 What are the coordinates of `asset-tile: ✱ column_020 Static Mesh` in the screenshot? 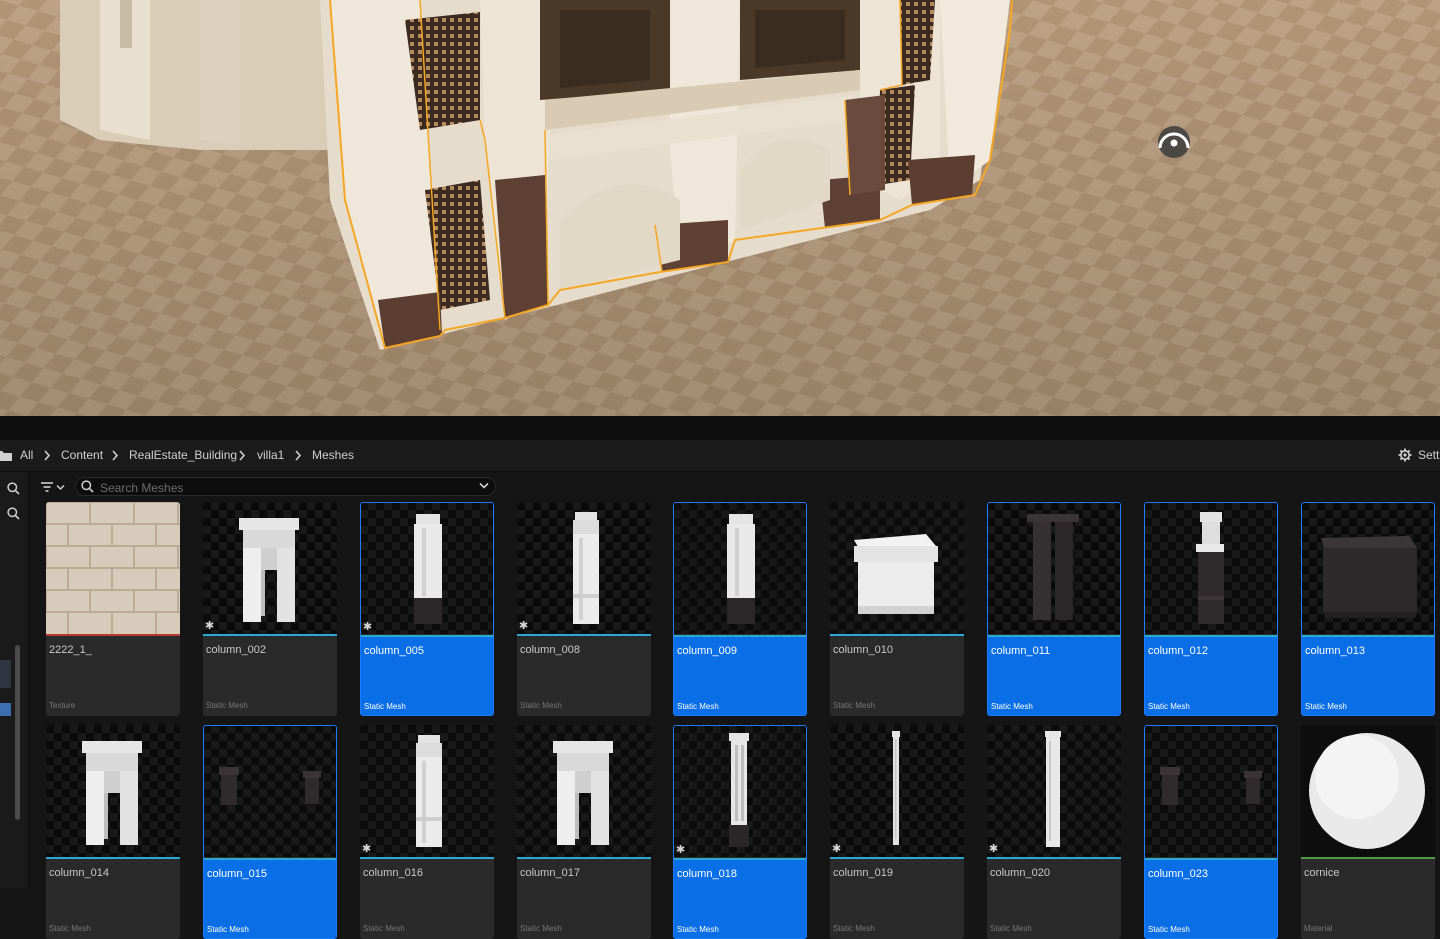 It's located at (1054, 832).